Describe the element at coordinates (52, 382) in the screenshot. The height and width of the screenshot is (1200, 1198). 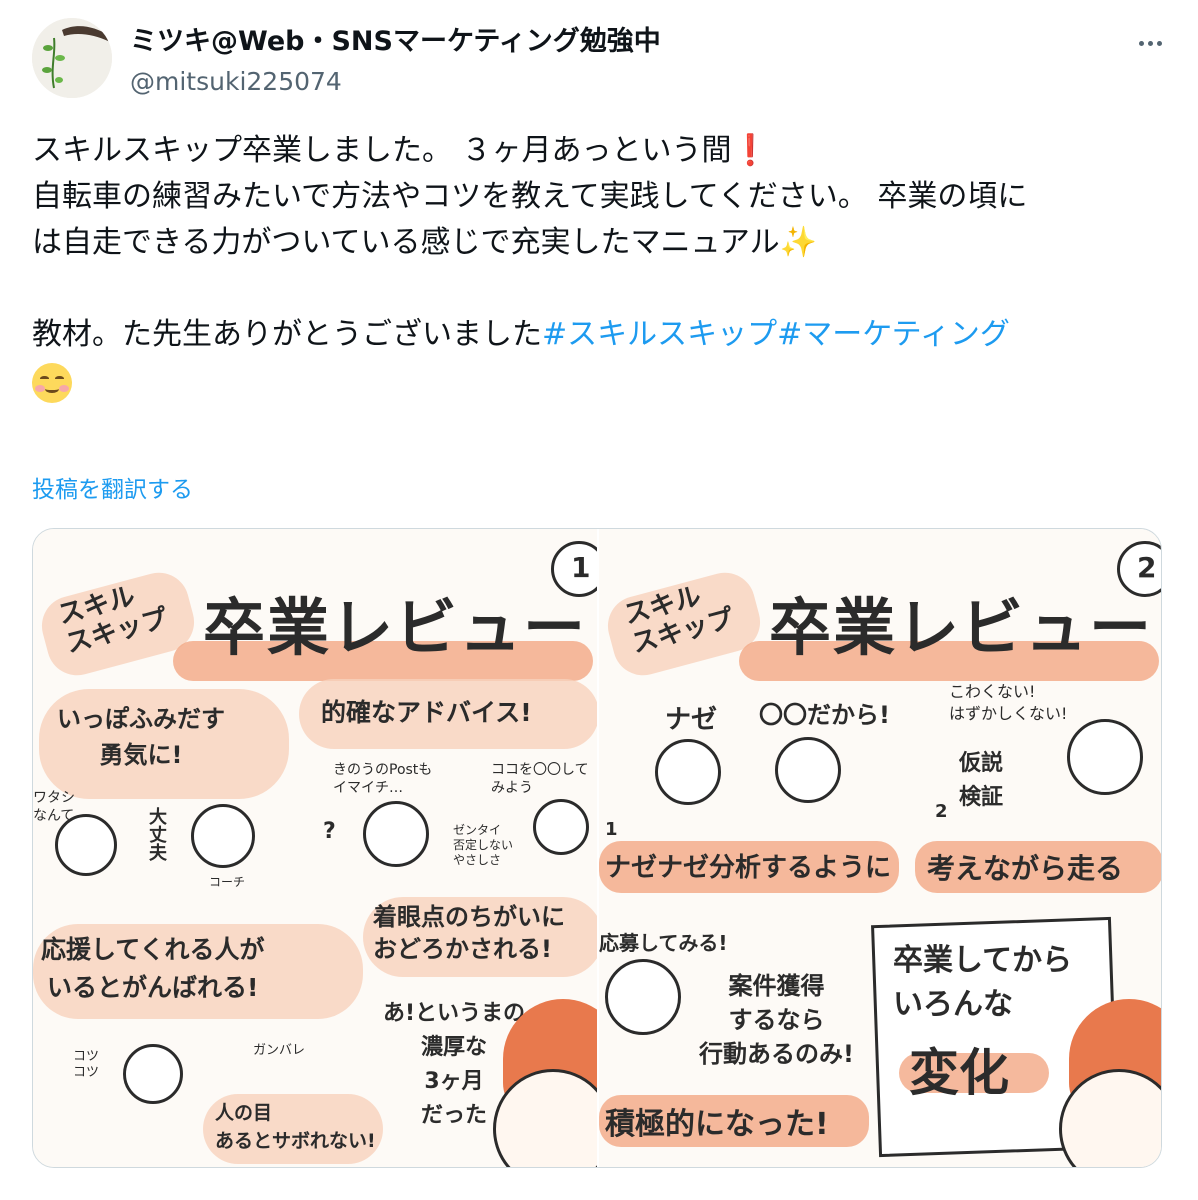
I see `smiling-face-emoji-icon` at that location.